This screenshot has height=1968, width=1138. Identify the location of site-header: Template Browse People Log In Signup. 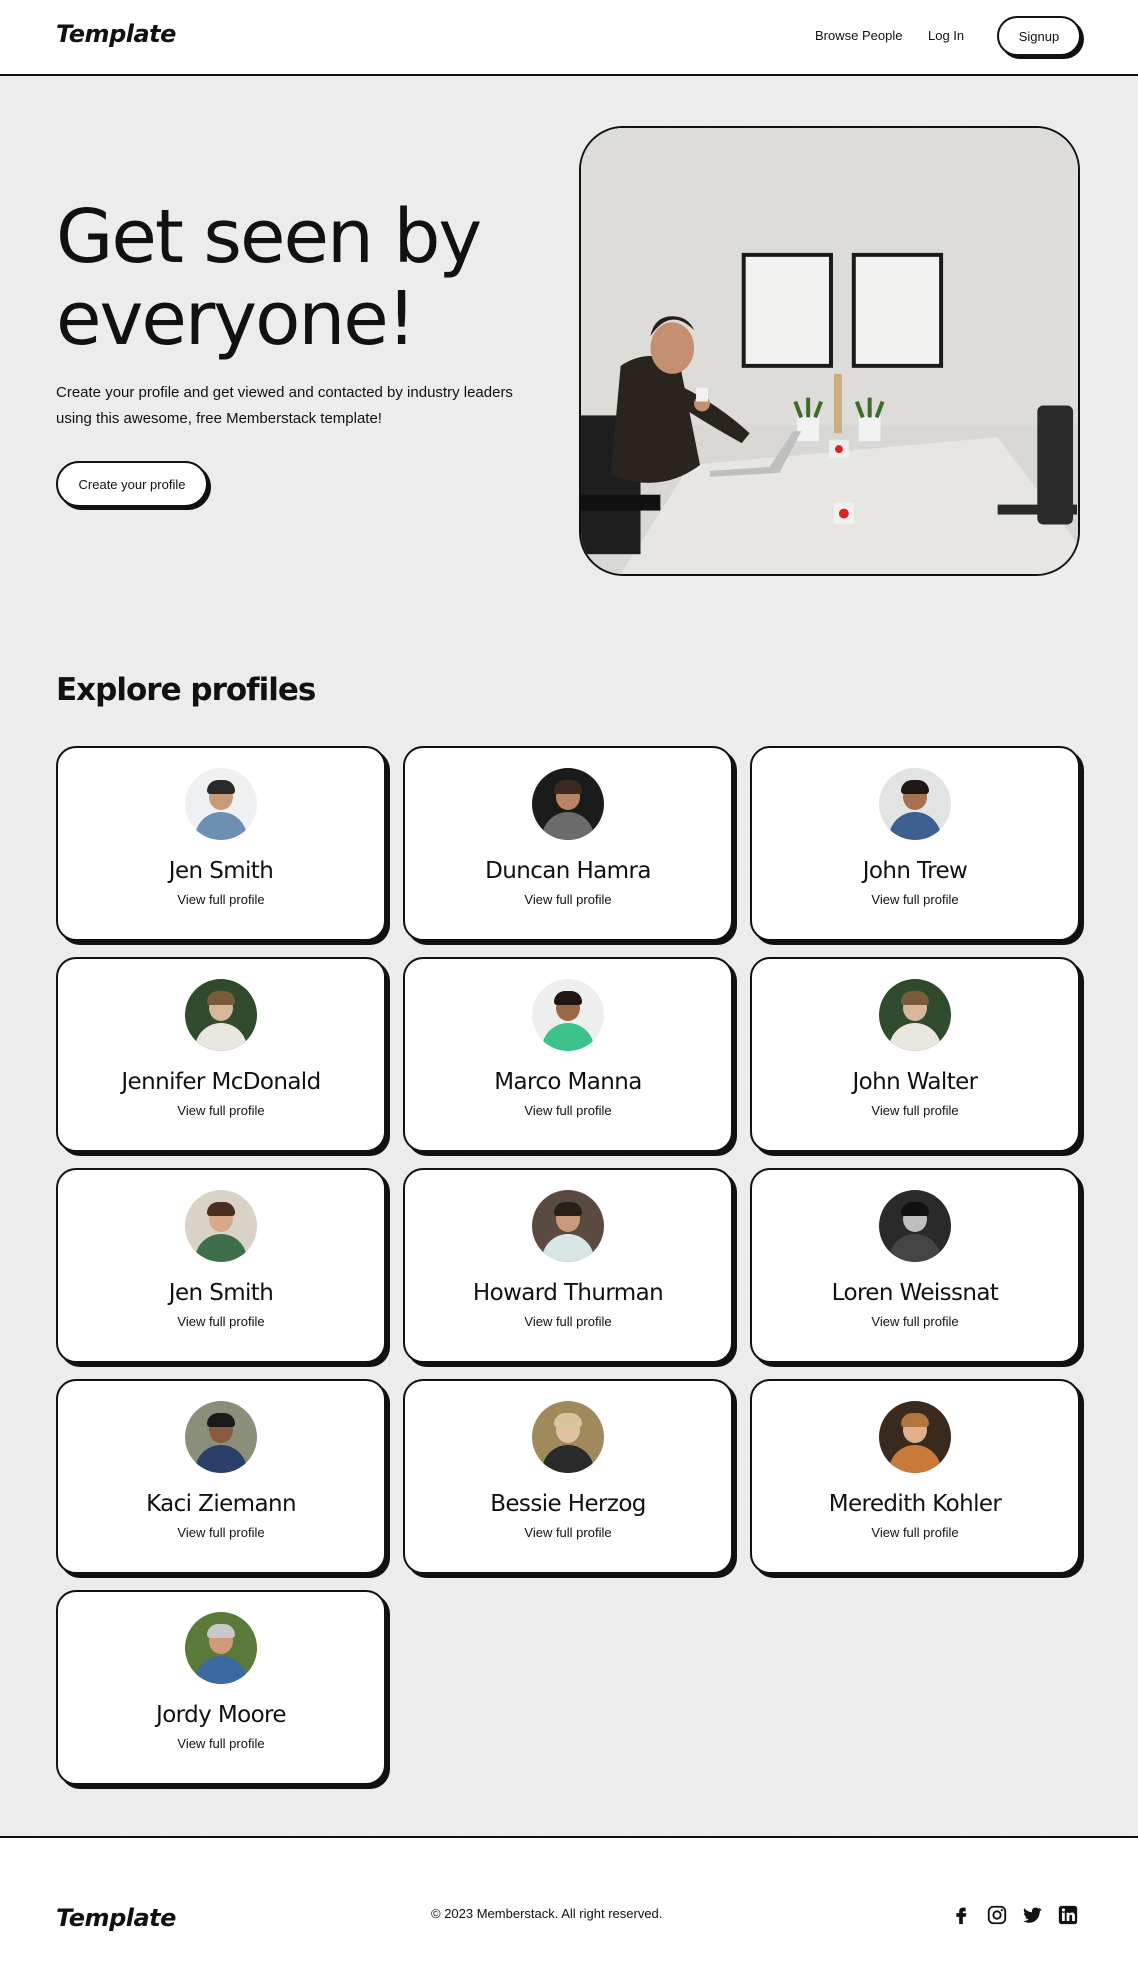
(569, 38).